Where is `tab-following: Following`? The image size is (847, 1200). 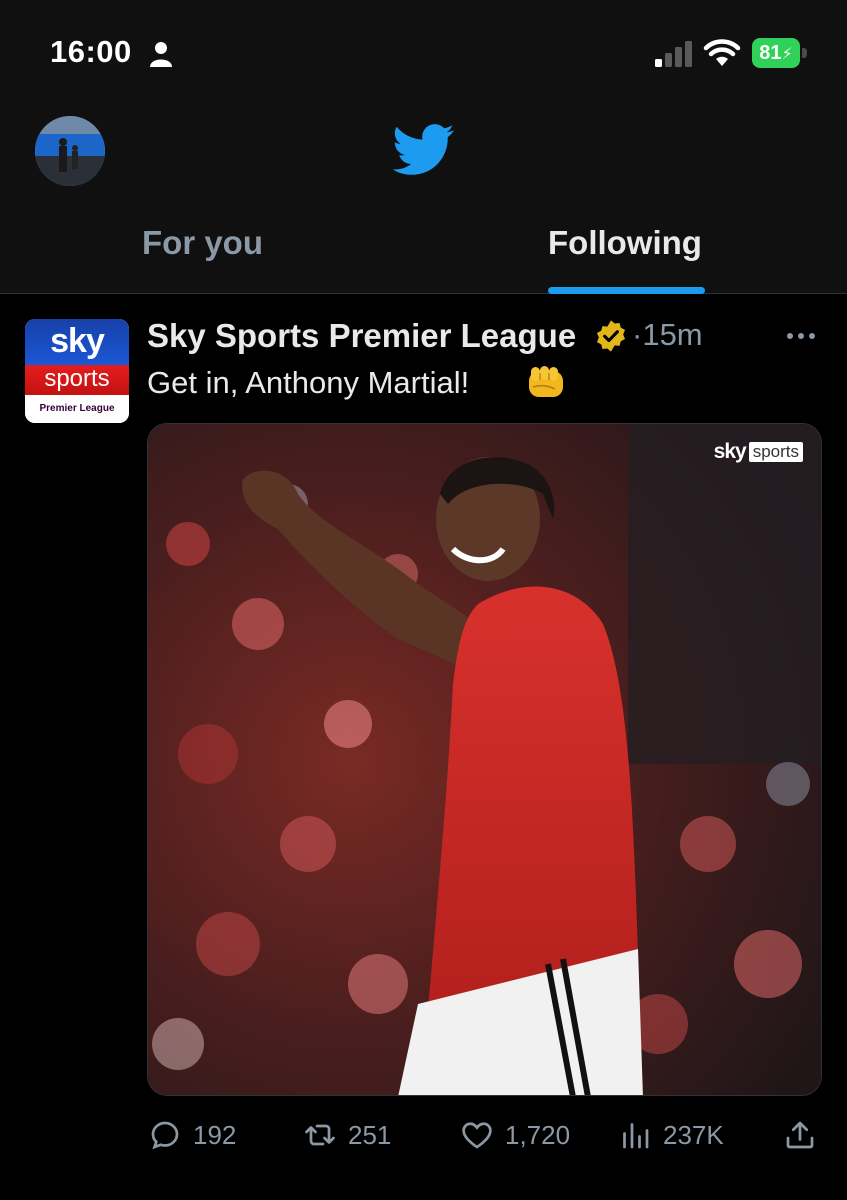 tab-following: Following is located at coordinates (625, 243).